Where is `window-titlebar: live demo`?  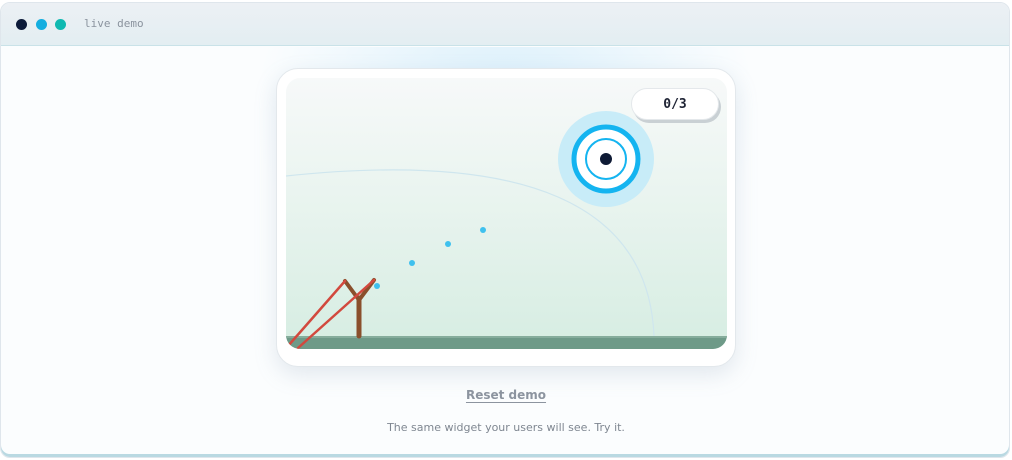
window-titlebar: live demo is located at coordinates (505, 24).